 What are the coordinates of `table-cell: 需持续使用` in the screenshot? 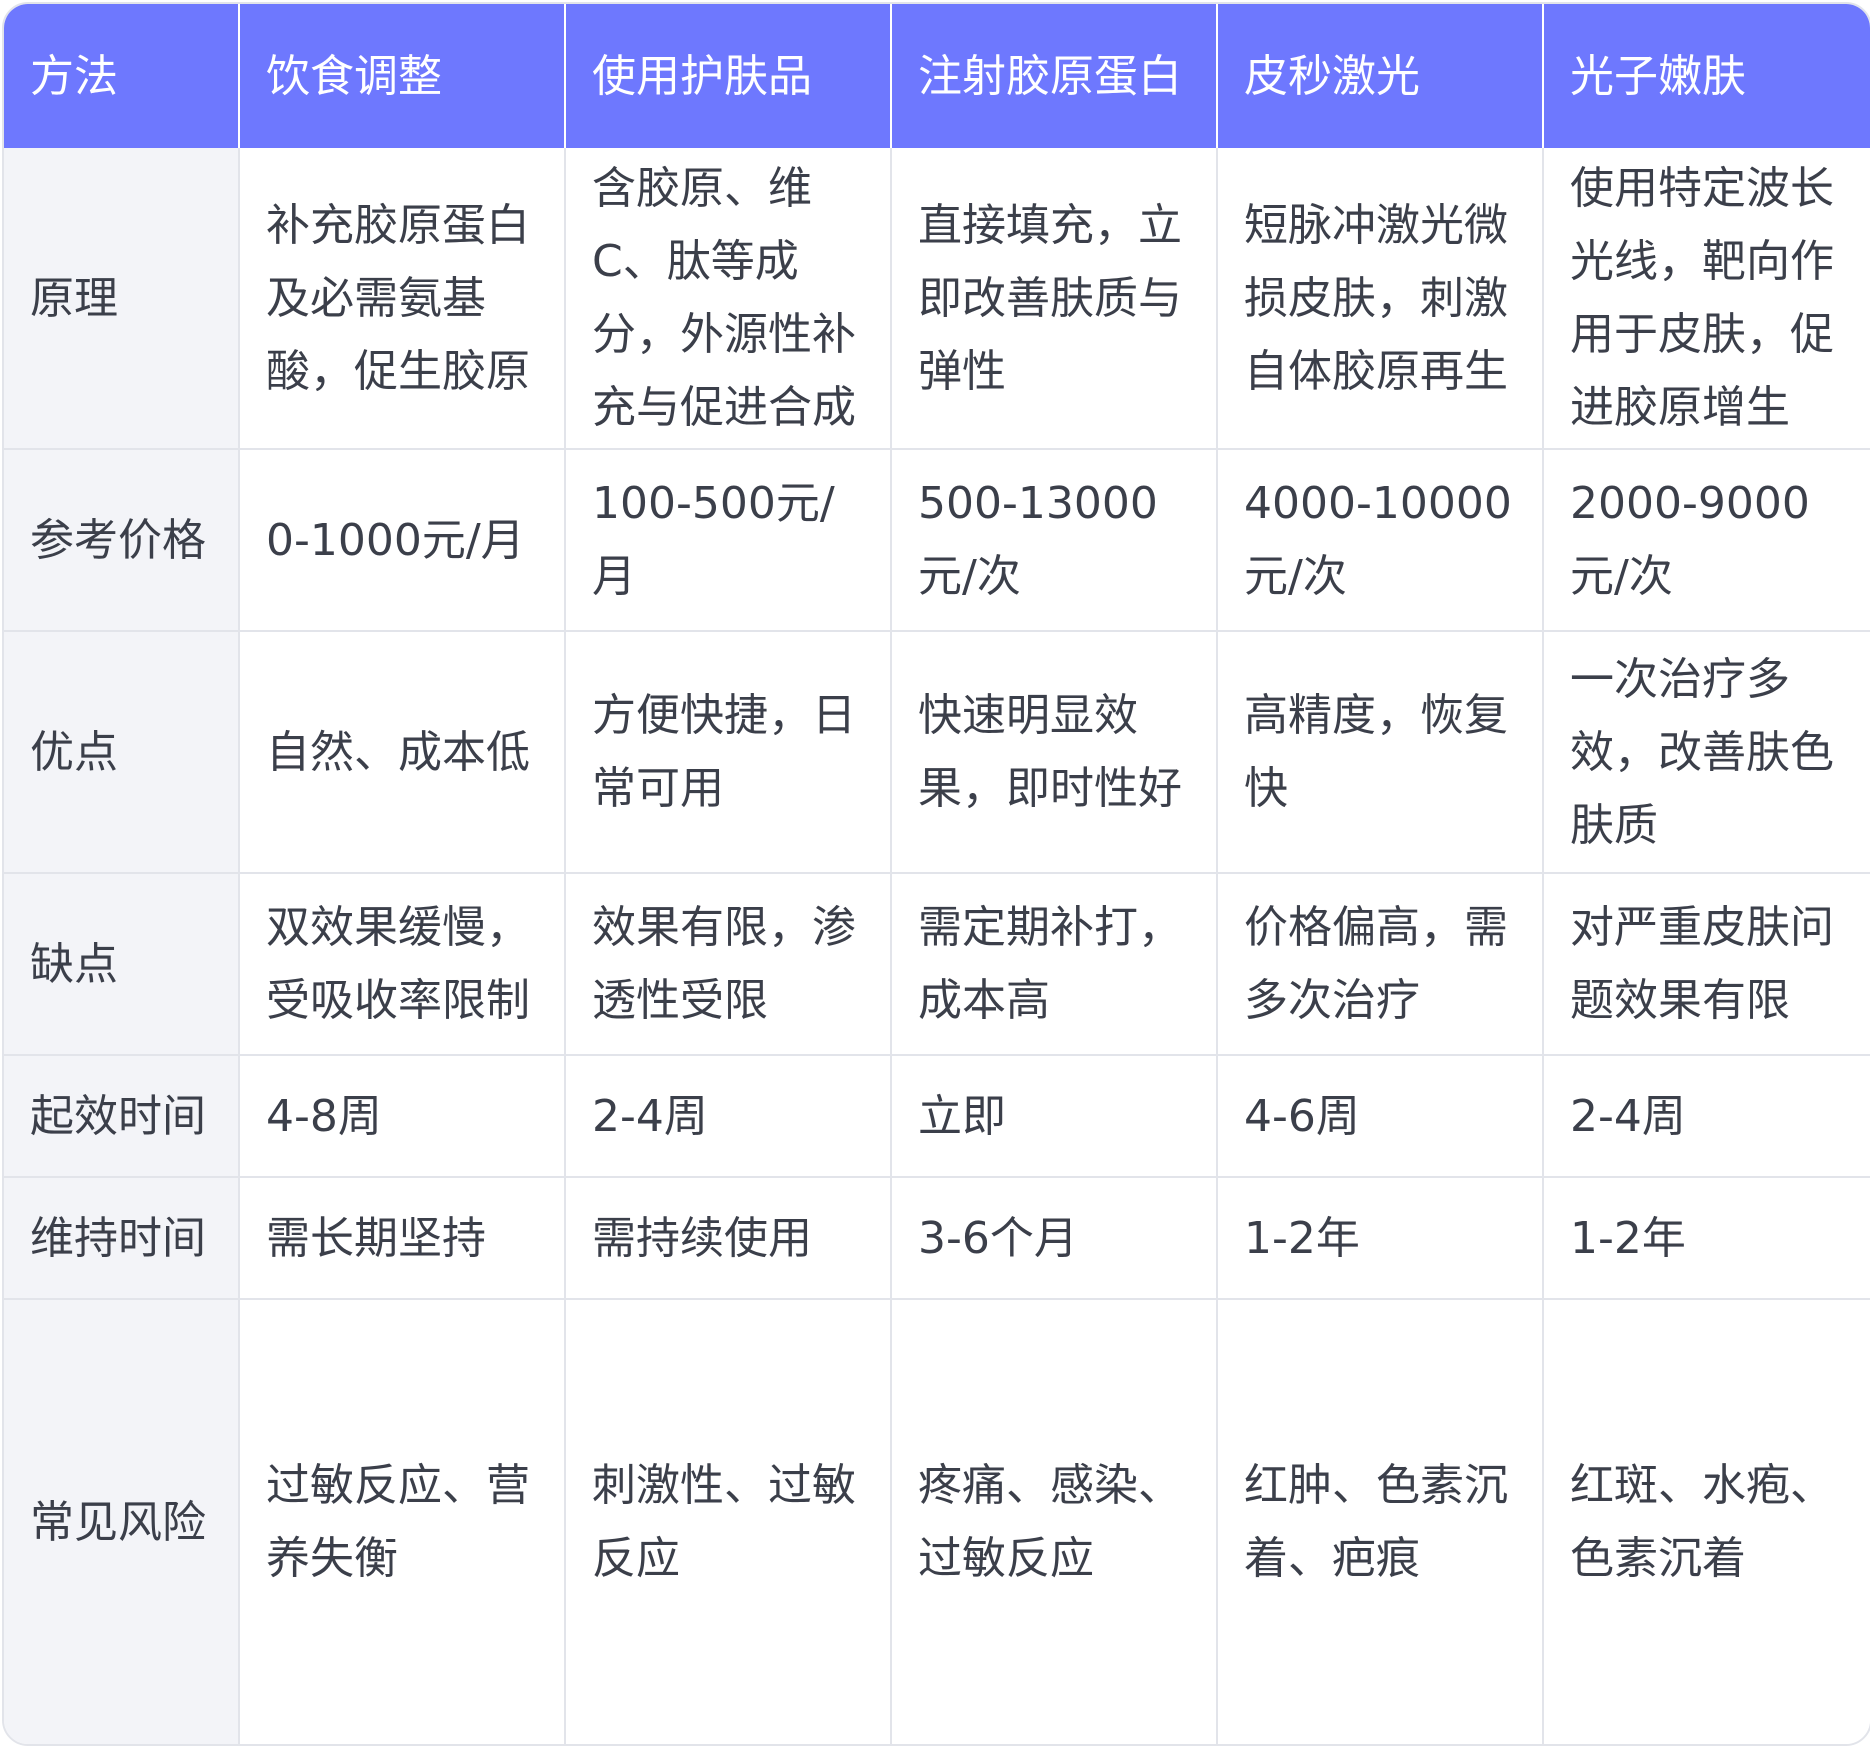 It's located at (729, 1239).